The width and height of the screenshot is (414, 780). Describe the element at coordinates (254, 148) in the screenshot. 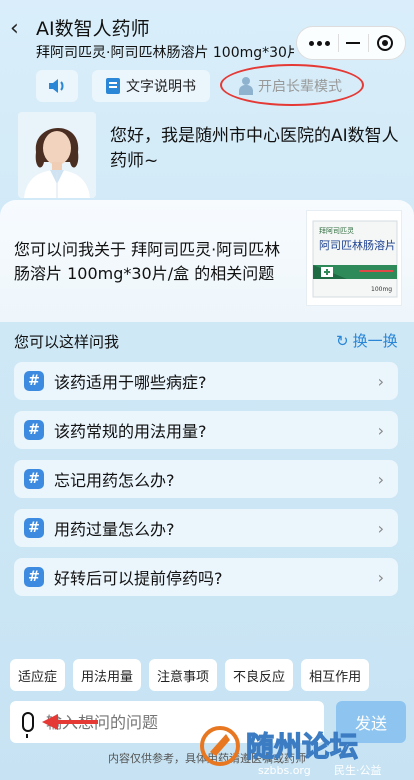

I see `greeting-message: 您好，我是随州市中心医院的AI数智人药师~` at that location.